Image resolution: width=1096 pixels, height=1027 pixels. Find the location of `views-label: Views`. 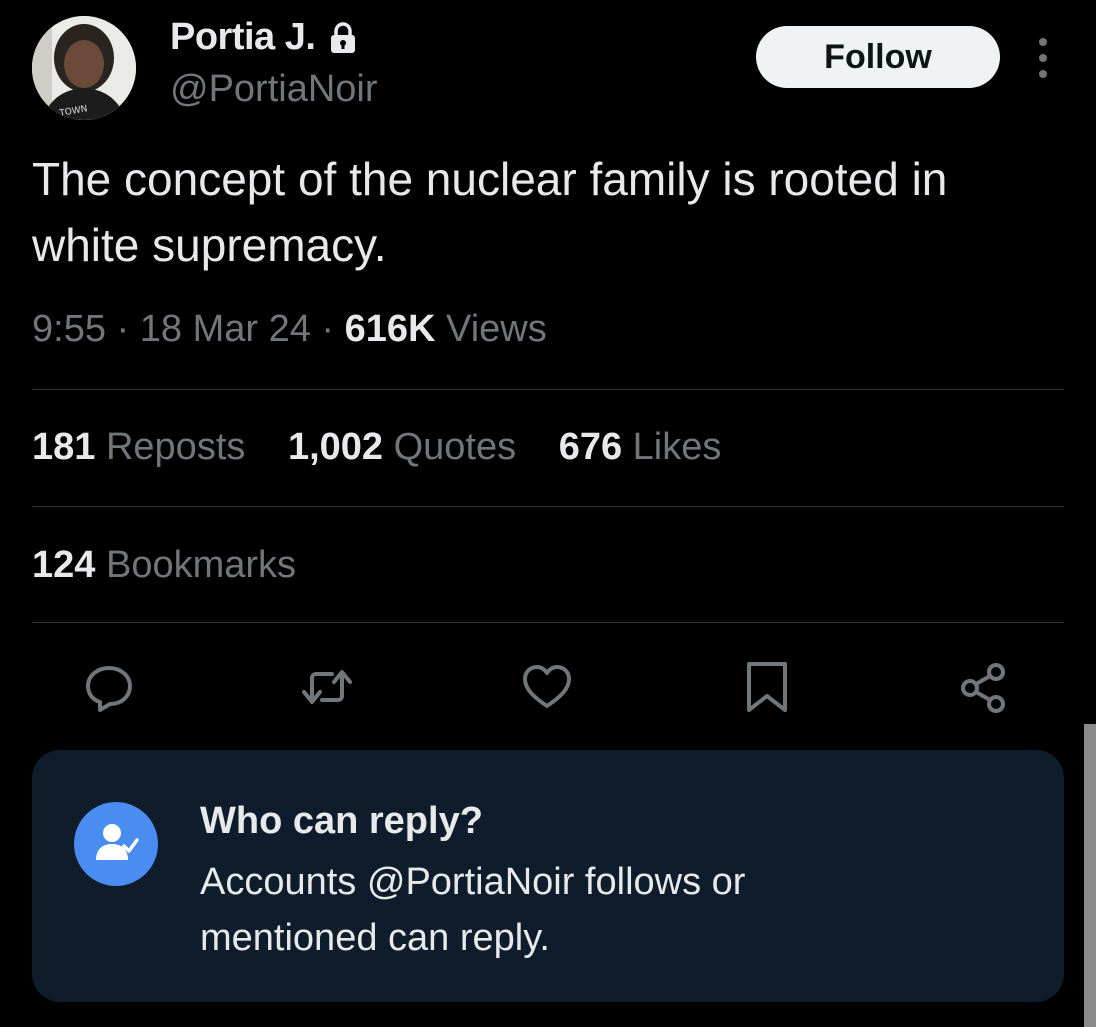

views-label: Views is located at coordinates (496, 329).